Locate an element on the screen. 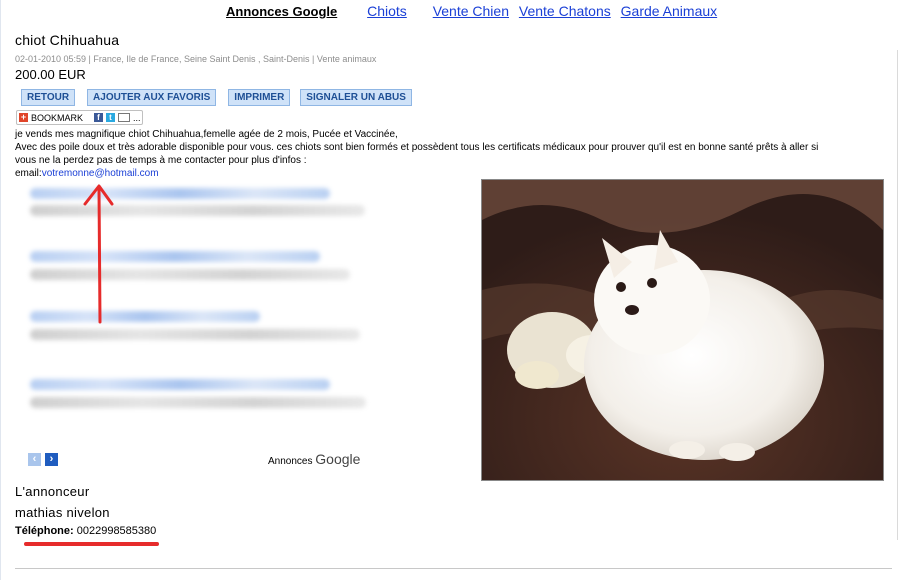 This screenshot has width=908, height=580. red-annotation-arrow is located at coordinates (98, 254).